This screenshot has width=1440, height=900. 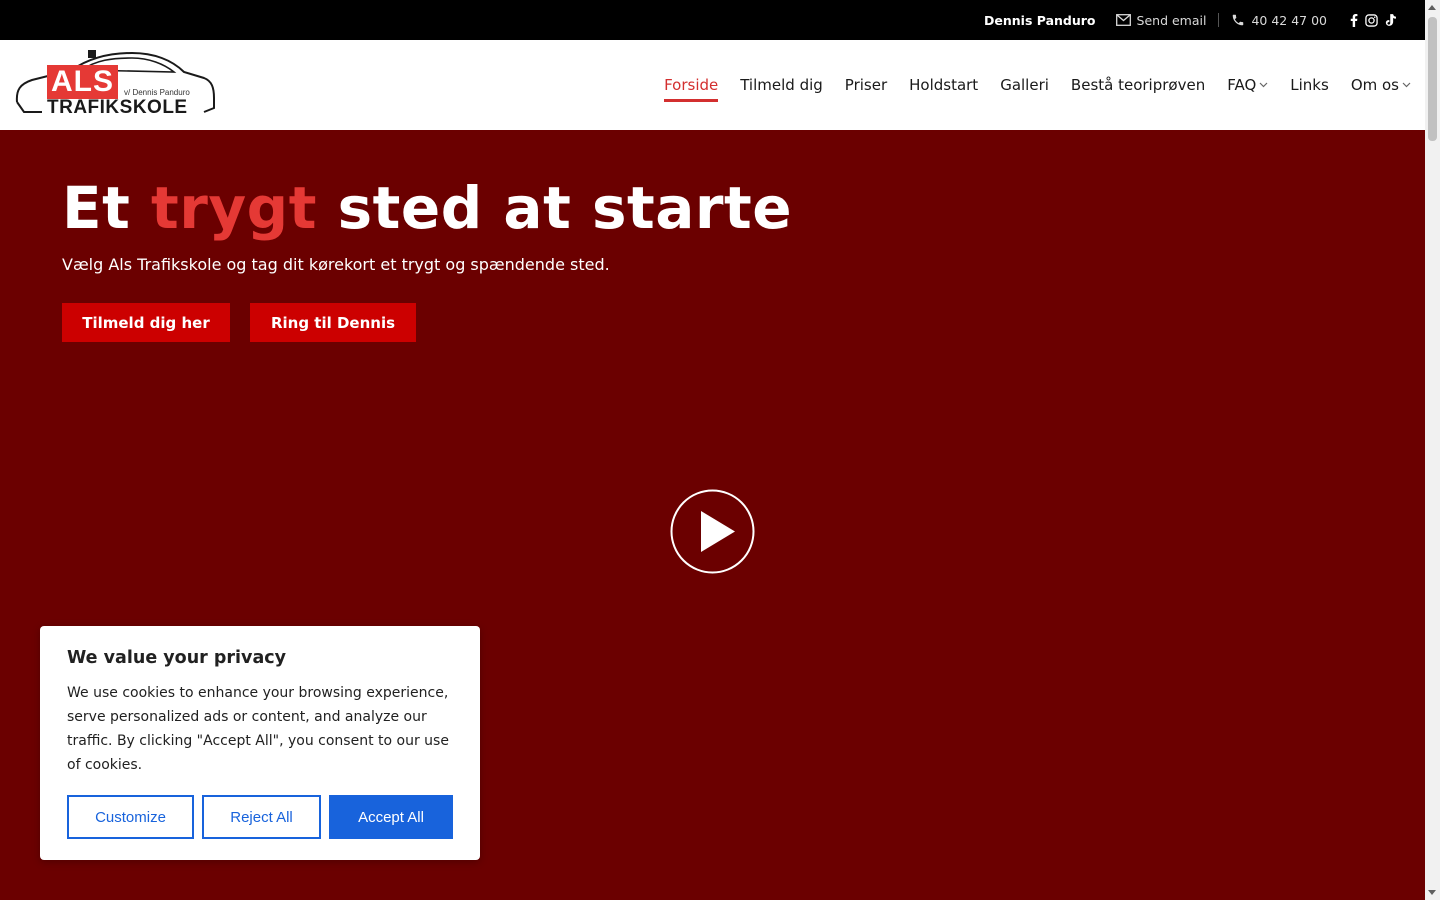 What do you see at coordinates (146, 322) in the screenshot?
I see `signup-button: Tilmeld dig her` at bounding box center [146, 322].